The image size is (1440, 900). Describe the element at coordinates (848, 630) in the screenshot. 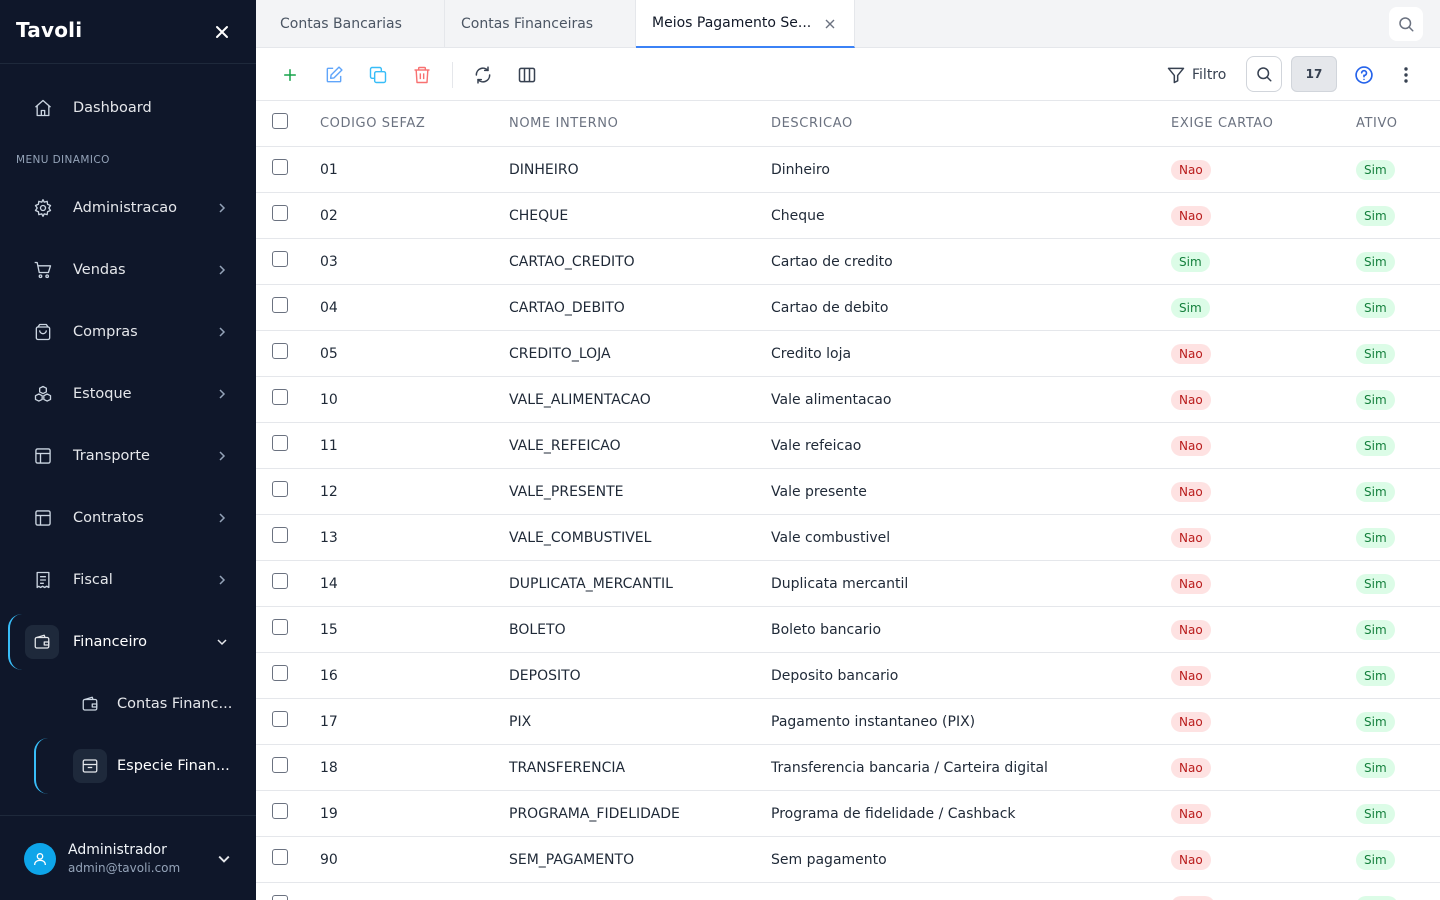

I see `table-row: 15 BOLETO Boleto bancario Nao Sim` at that location.